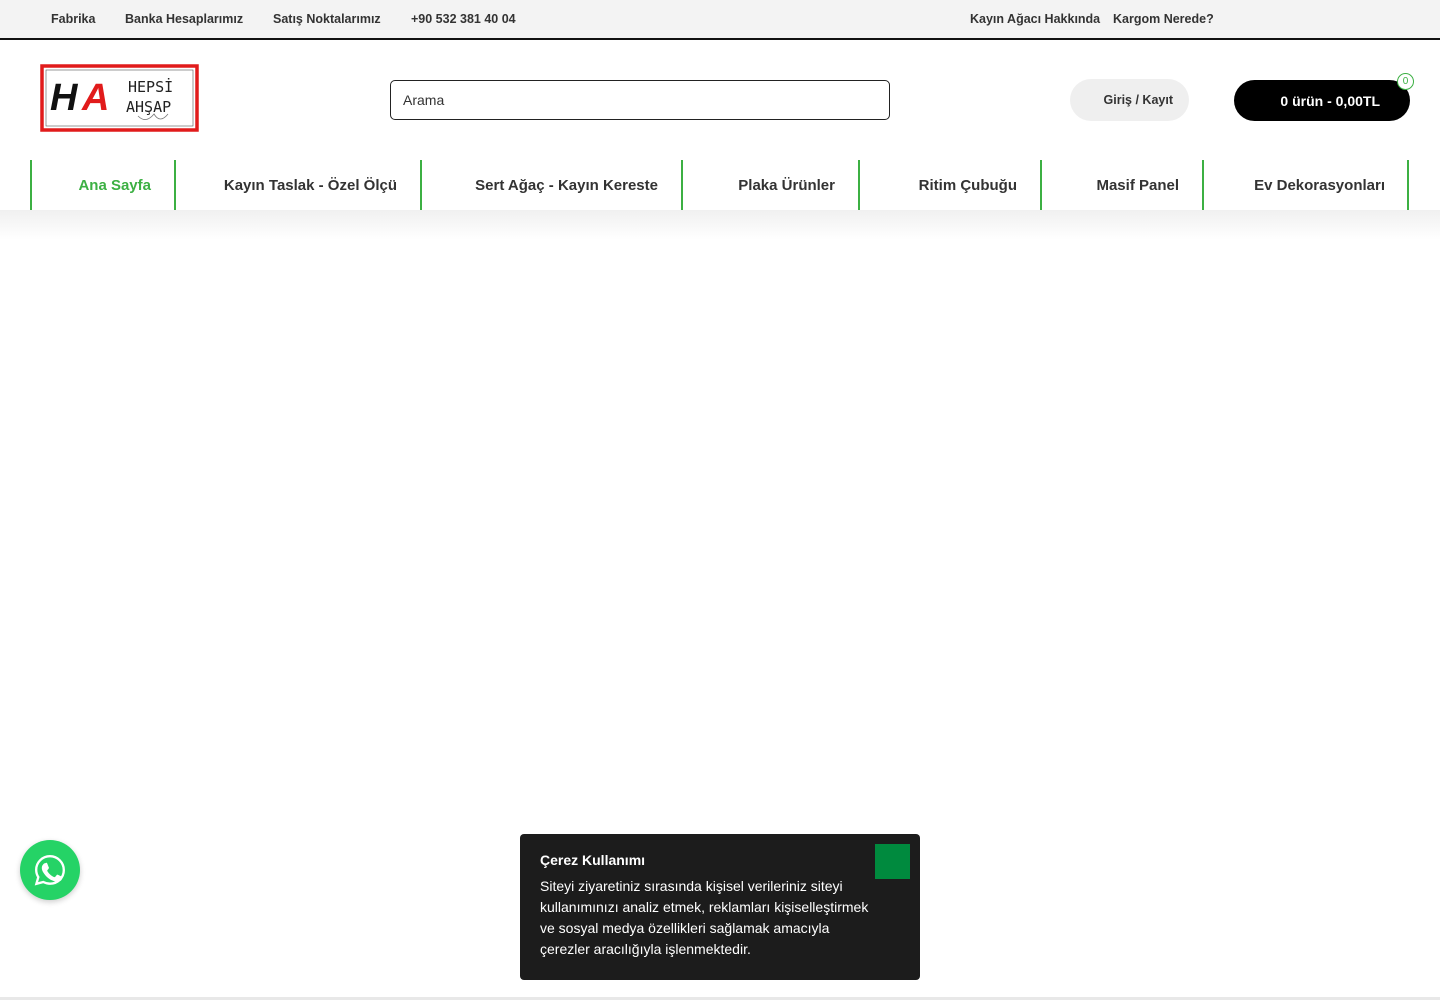  What do you see at coordinates (720, 225) in the screenshot?
I see `header-shadow` at bounding box center [720, 225].